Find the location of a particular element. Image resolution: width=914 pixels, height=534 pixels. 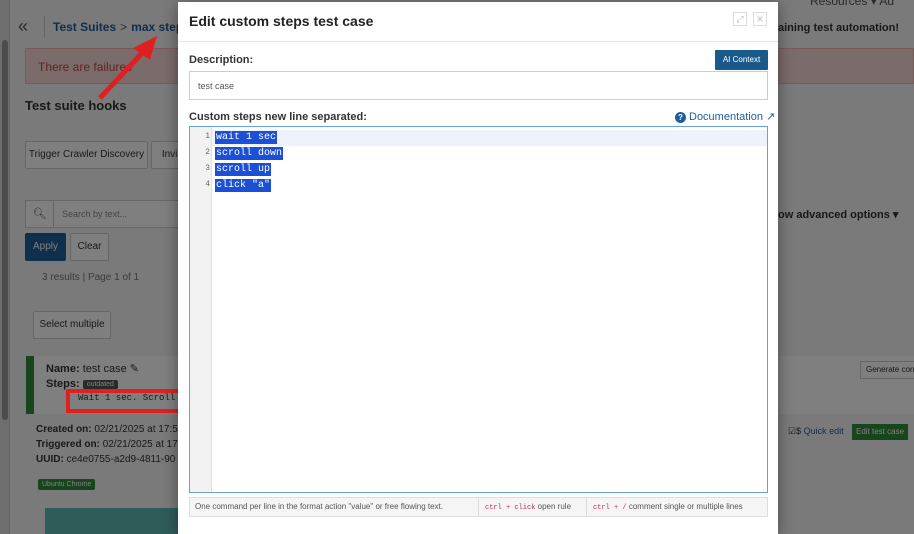

ai-context-button: AI Context is located at coordinates (741, 60).